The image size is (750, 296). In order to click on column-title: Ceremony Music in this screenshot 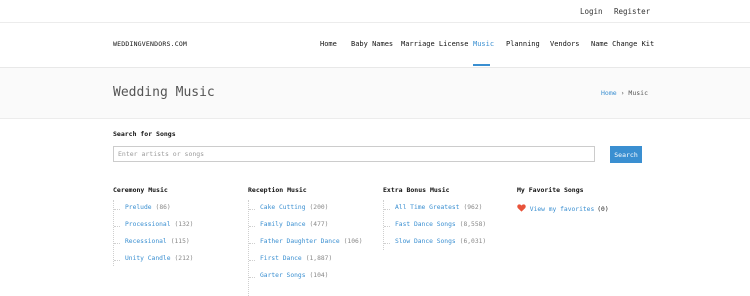, I will do `click(140, 190)`.